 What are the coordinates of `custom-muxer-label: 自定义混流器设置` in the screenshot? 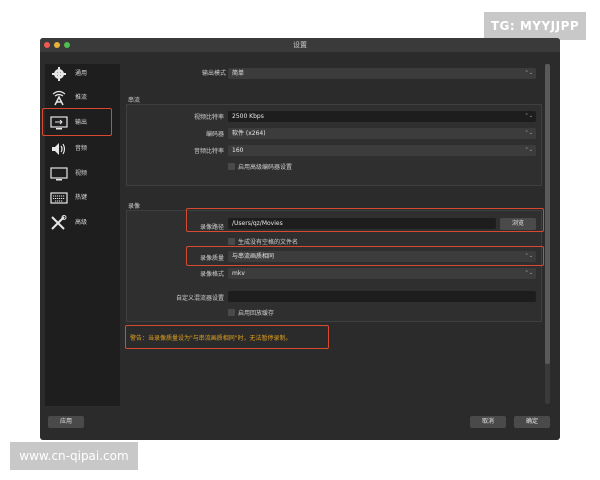 It's located at (199, 298).